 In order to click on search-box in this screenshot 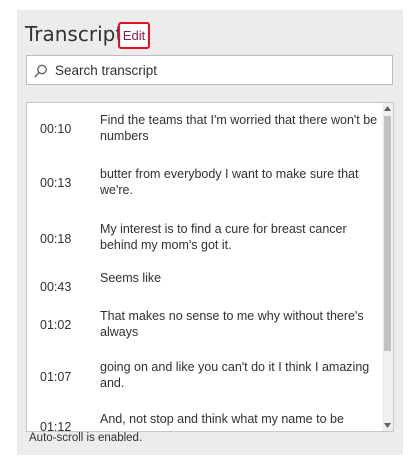, I will do `click(209, 70)`.